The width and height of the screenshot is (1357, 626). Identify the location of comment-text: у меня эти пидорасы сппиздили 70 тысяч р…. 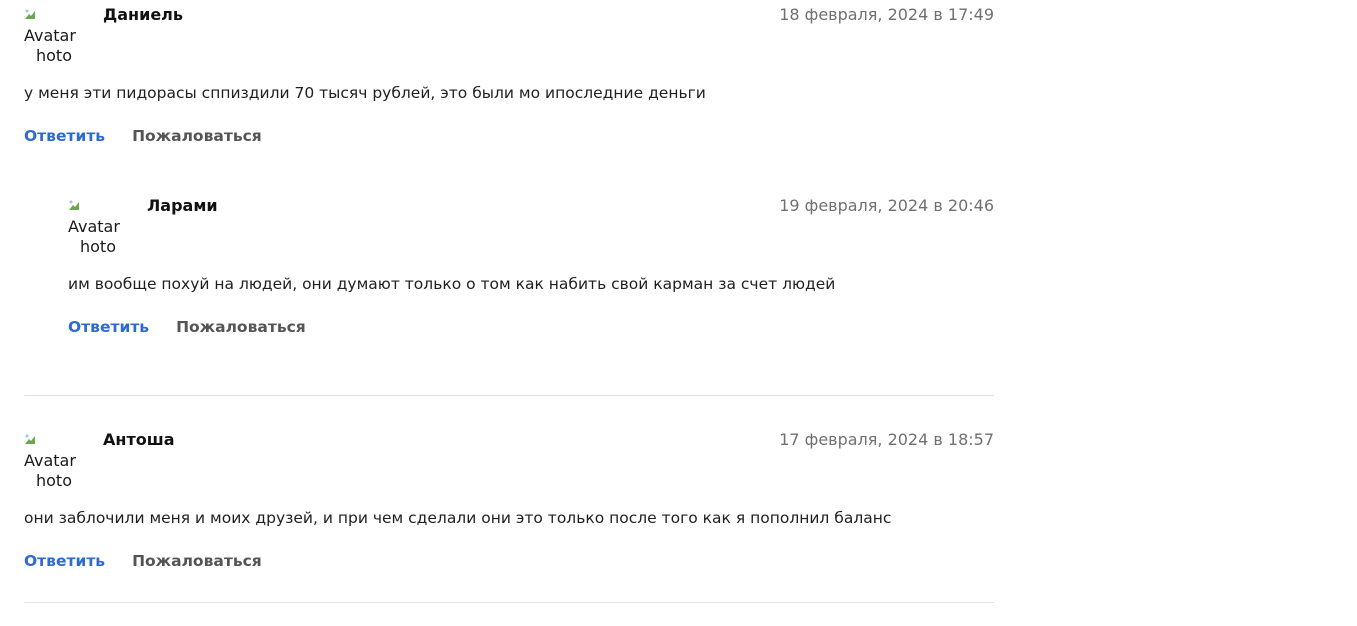
(365, 93).